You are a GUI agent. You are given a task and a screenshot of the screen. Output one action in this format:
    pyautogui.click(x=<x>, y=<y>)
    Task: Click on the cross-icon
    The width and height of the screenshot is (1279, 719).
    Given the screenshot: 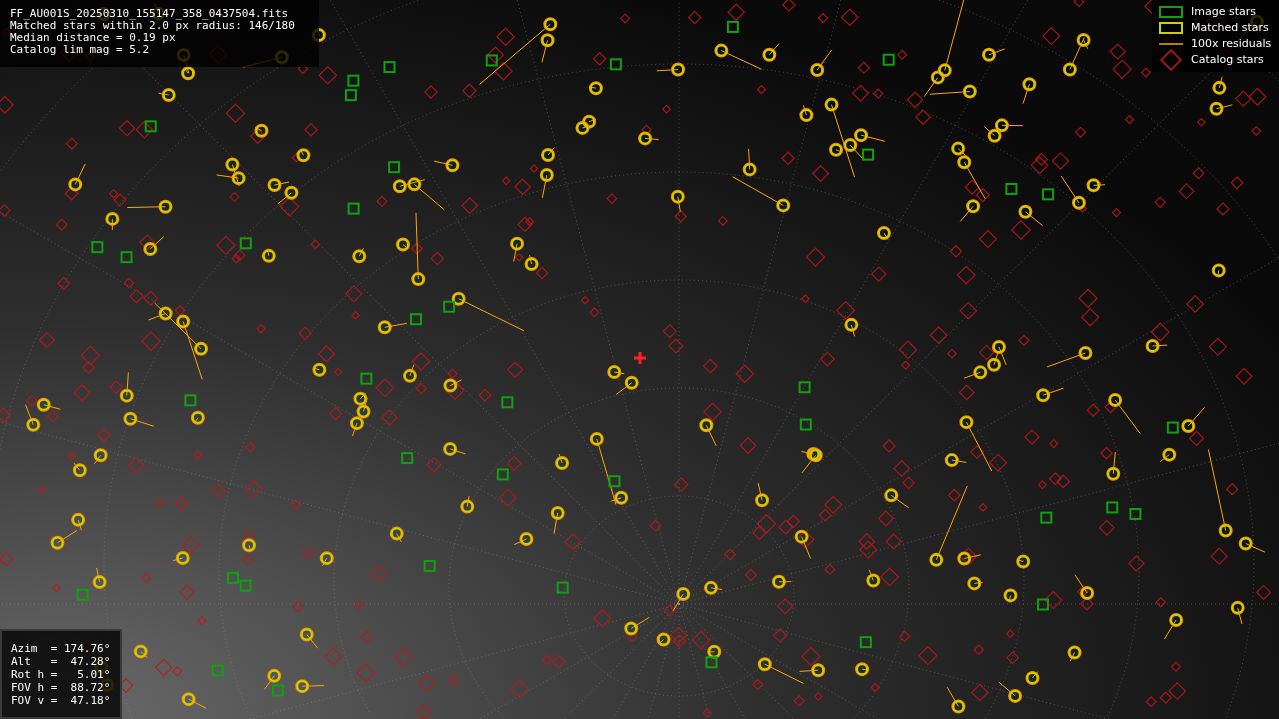 What is the action you would take?
    pyautogui.click(x=640, y=358)
    